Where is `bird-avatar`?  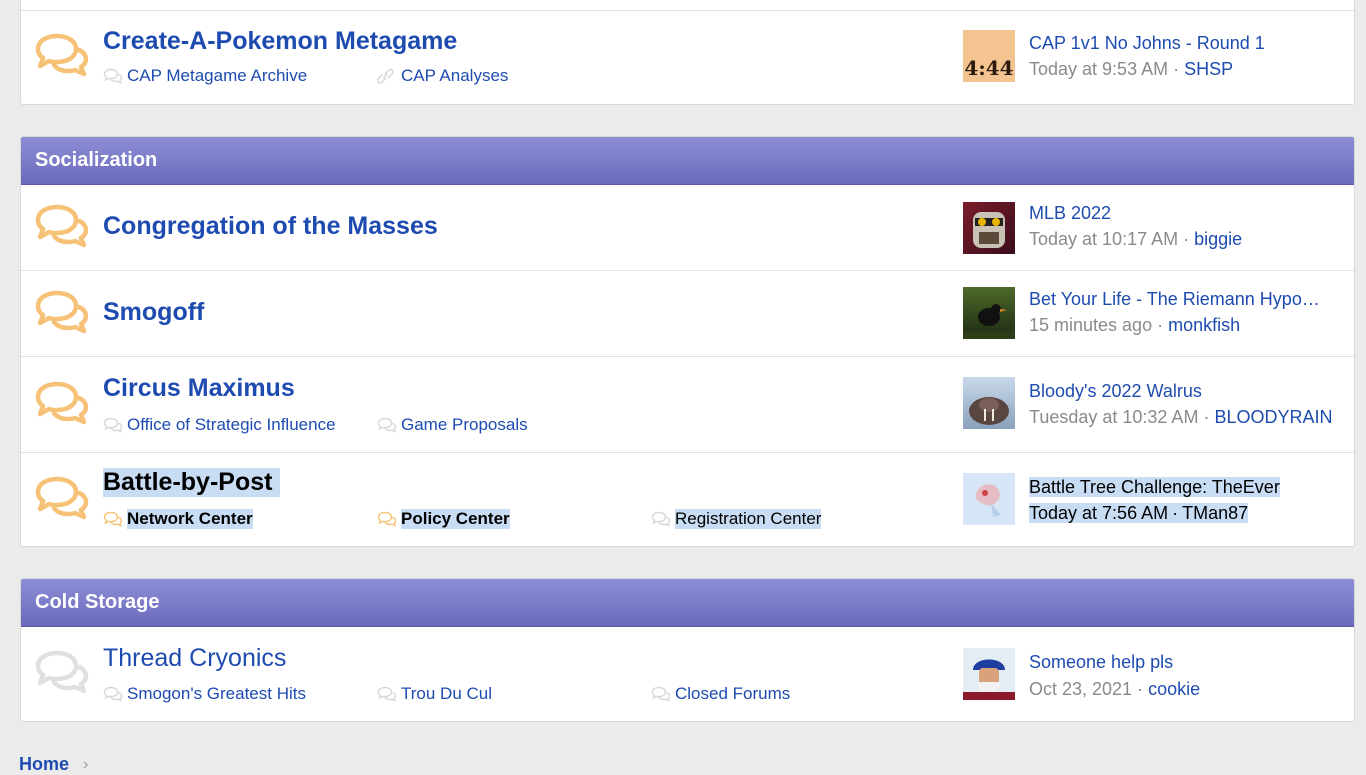
bird-avatar is located at coordinates (989, 321).